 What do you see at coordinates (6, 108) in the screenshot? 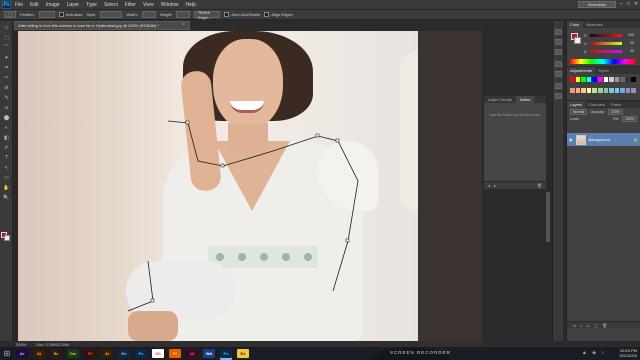
I see `clone-stamp-tool-icon: ⌀` at bounding box center [6, 108].